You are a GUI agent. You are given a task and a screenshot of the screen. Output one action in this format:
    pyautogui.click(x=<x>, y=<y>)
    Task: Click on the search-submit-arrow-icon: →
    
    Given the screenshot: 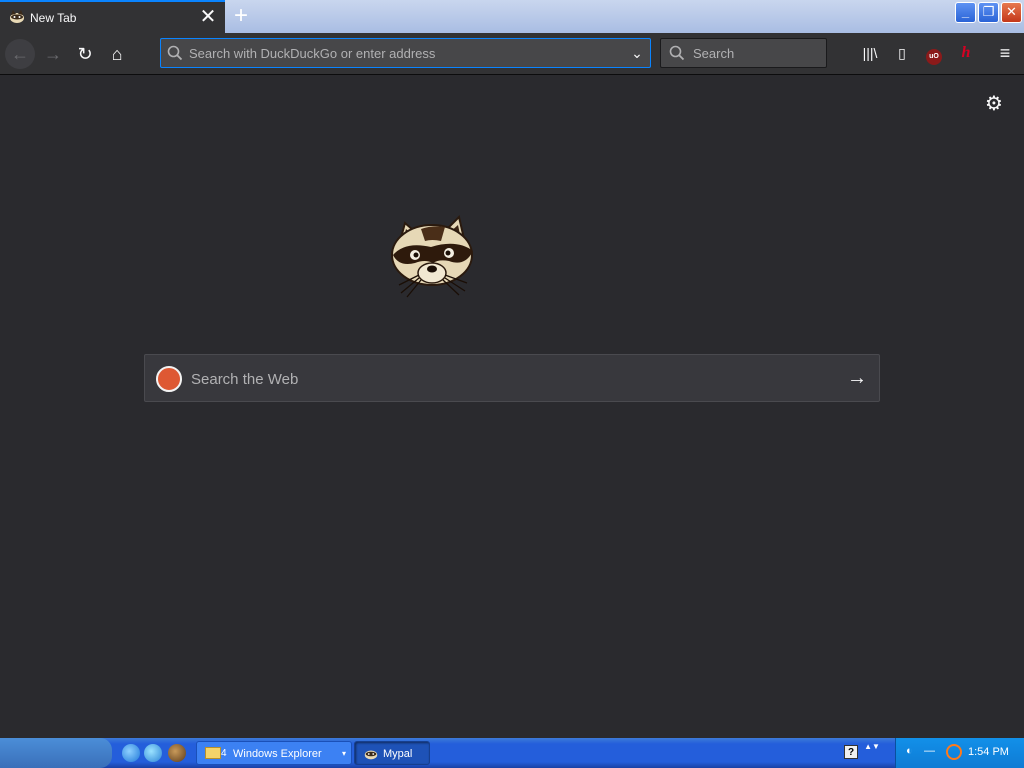 What is the action you would take?
    pyautogui.click(x=857, y=378)
    